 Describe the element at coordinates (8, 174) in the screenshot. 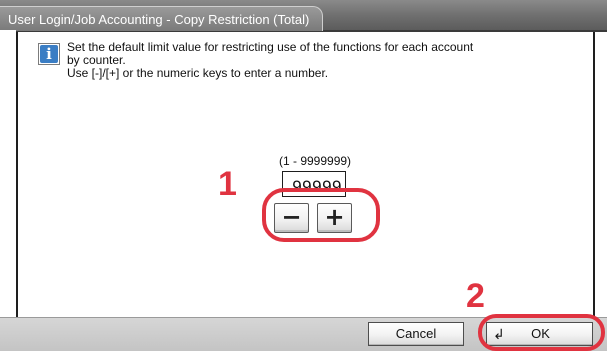

I see `left-margin` at that location.